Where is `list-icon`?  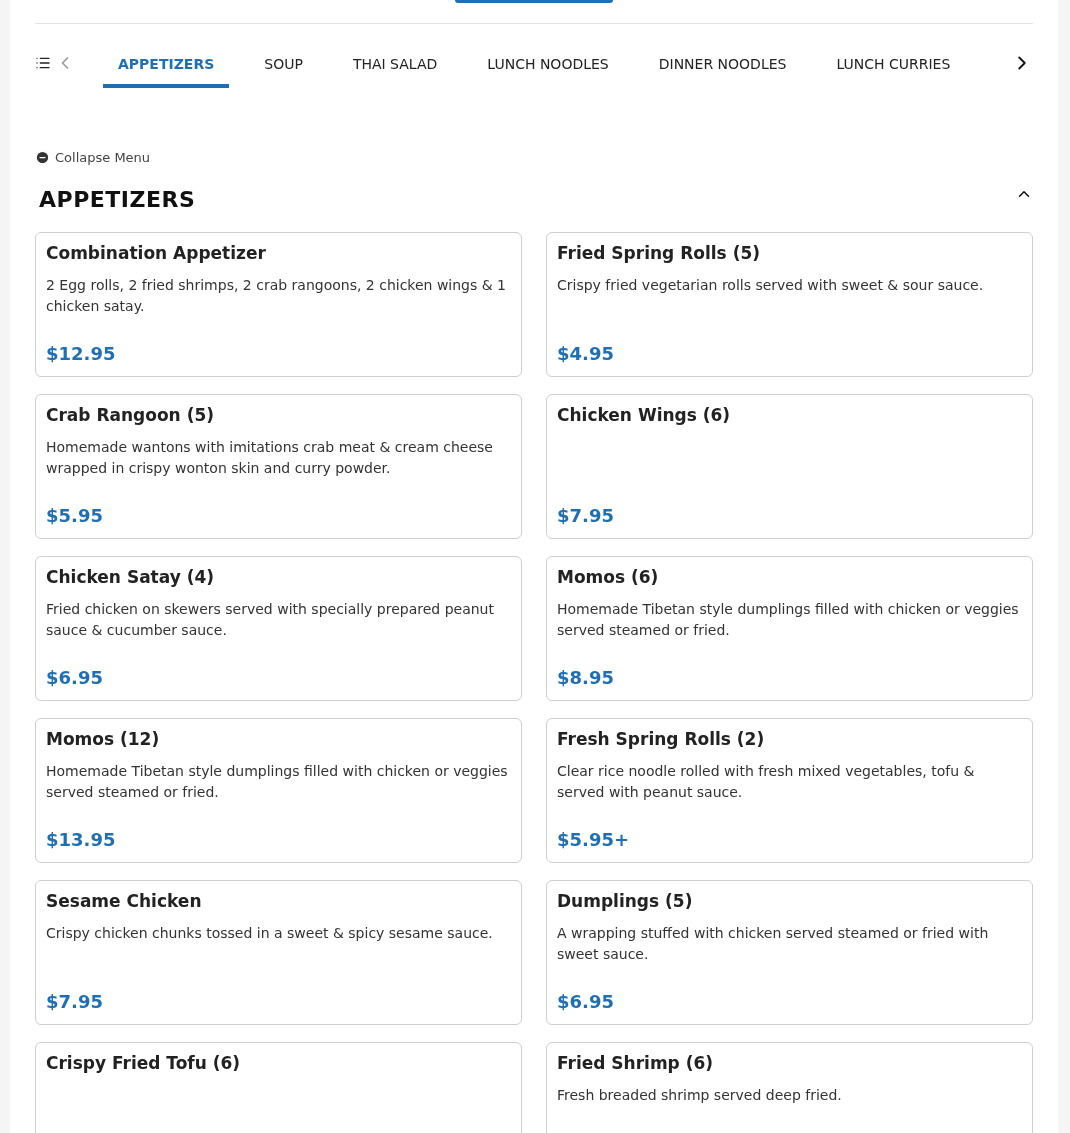
list-icon is located at coordinates (43, 63).